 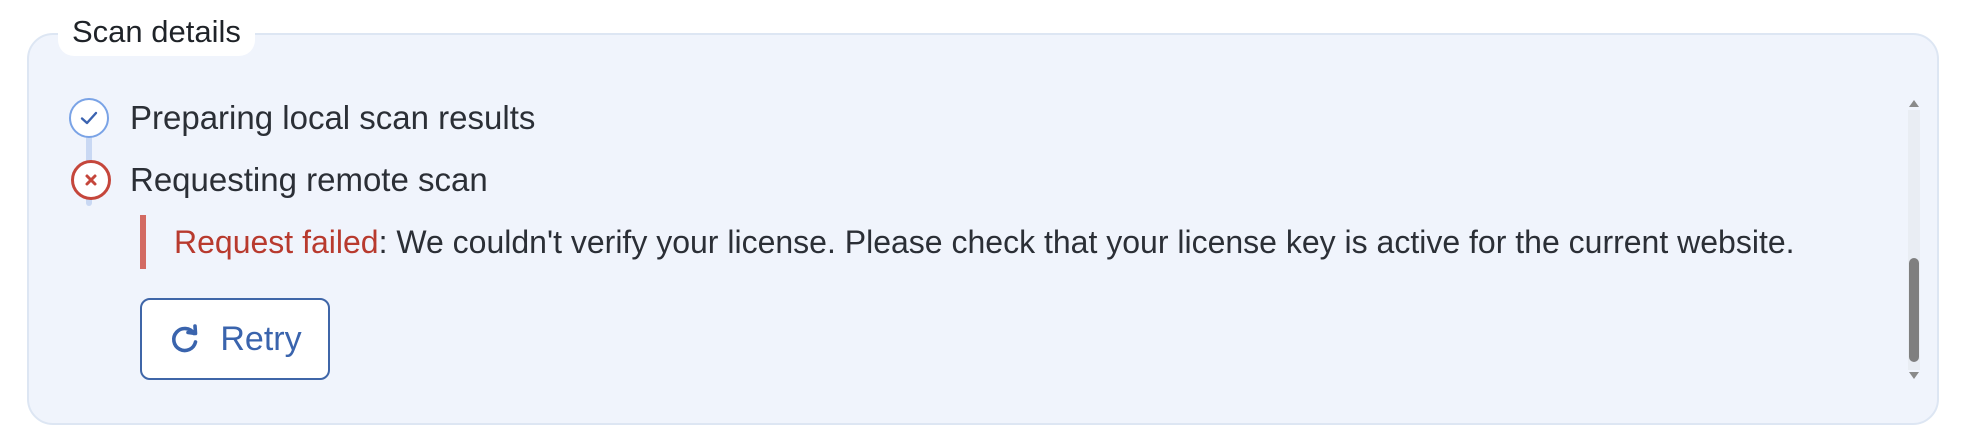 What do you see at coordinates (91, 180) in the screenshot?
I see `x-circle-icon` at bounding box center [91, 180].